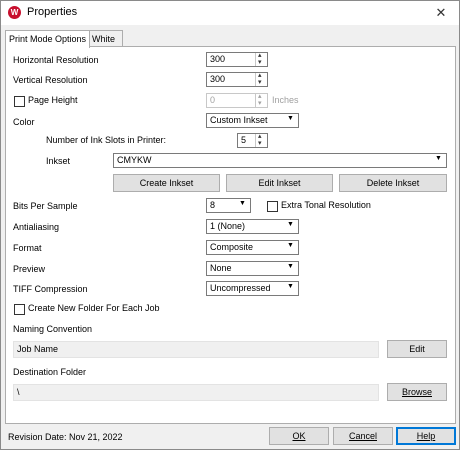  What do you see at coordinates (36, 227) in the screenshot?
I see `antialiasing-label: Antialiasing` at bounding box center [36, 227].